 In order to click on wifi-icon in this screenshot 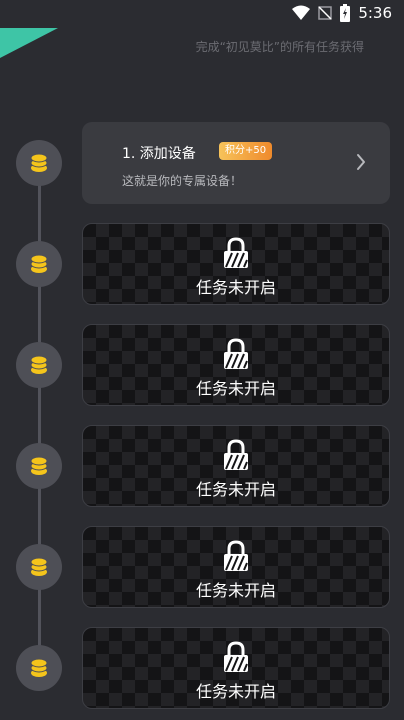, I will do `click(301, 12)`.